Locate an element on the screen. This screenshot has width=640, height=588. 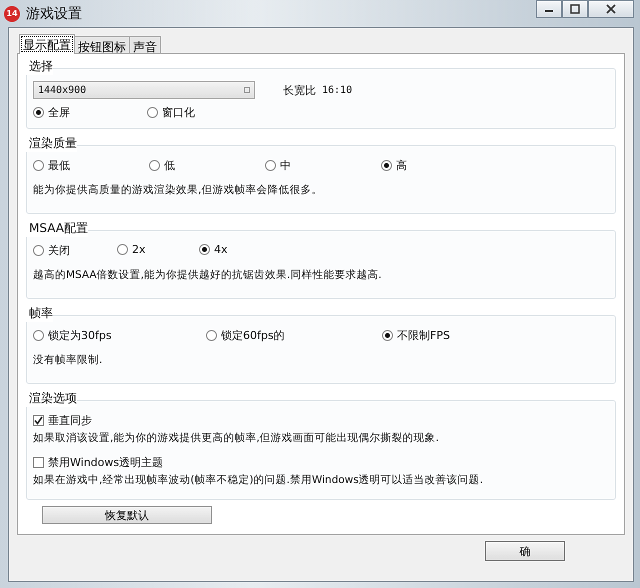
aspect-label: 长宽比 is located at coordinates (299, 90).